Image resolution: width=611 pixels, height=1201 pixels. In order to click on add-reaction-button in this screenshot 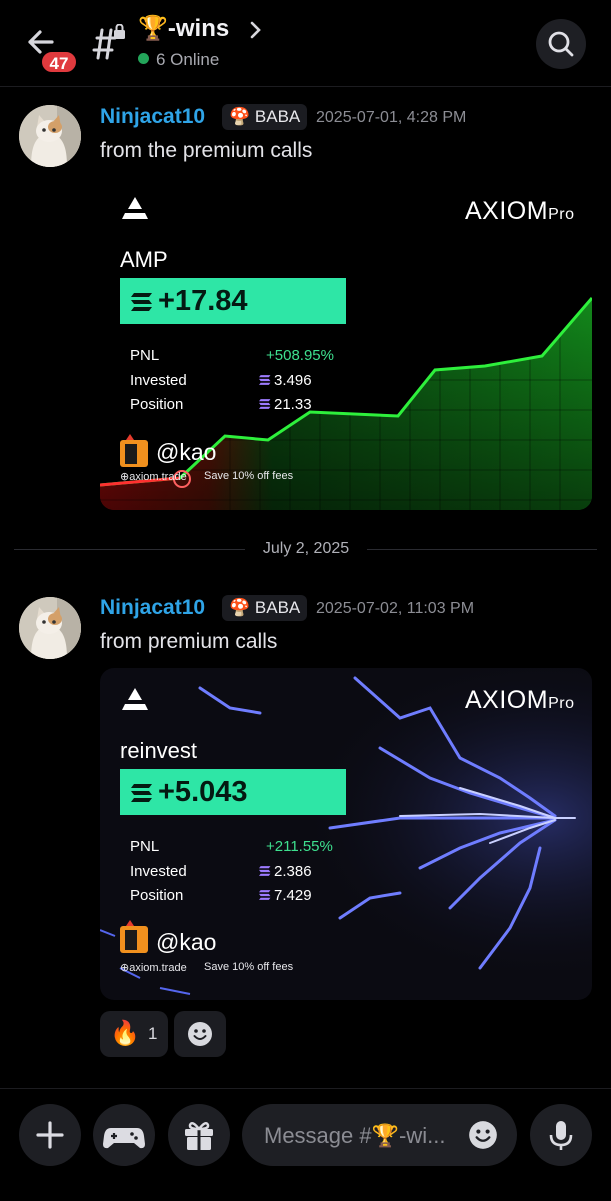, I will do `click(200, 1034)`.